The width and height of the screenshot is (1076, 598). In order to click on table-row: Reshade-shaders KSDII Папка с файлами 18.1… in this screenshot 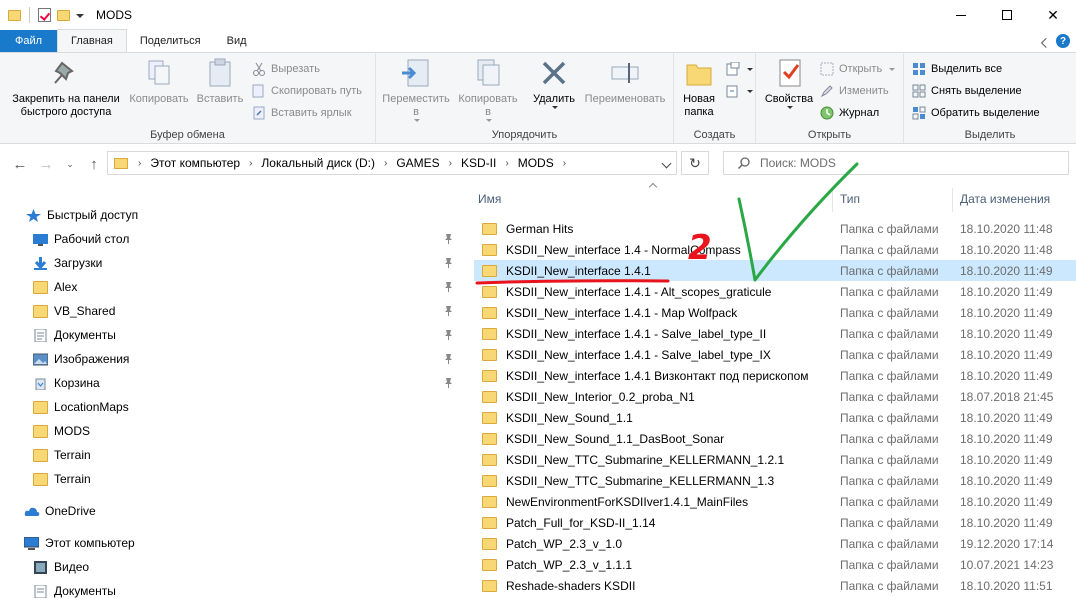, I will do `click(775, 585)`.